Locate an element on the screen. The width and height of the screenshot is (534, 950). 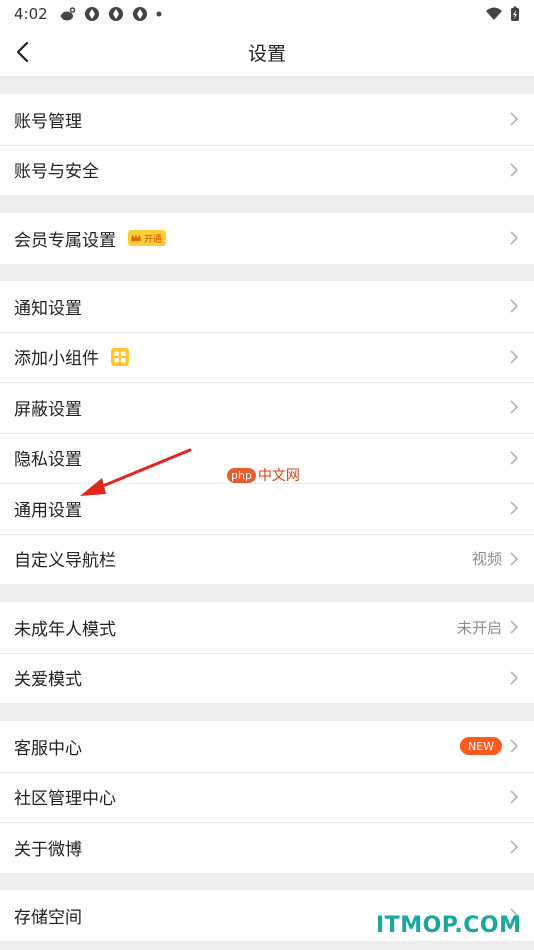
settings-group-vip: 会员专属设置 开通 is located at coordinates (267, 238).